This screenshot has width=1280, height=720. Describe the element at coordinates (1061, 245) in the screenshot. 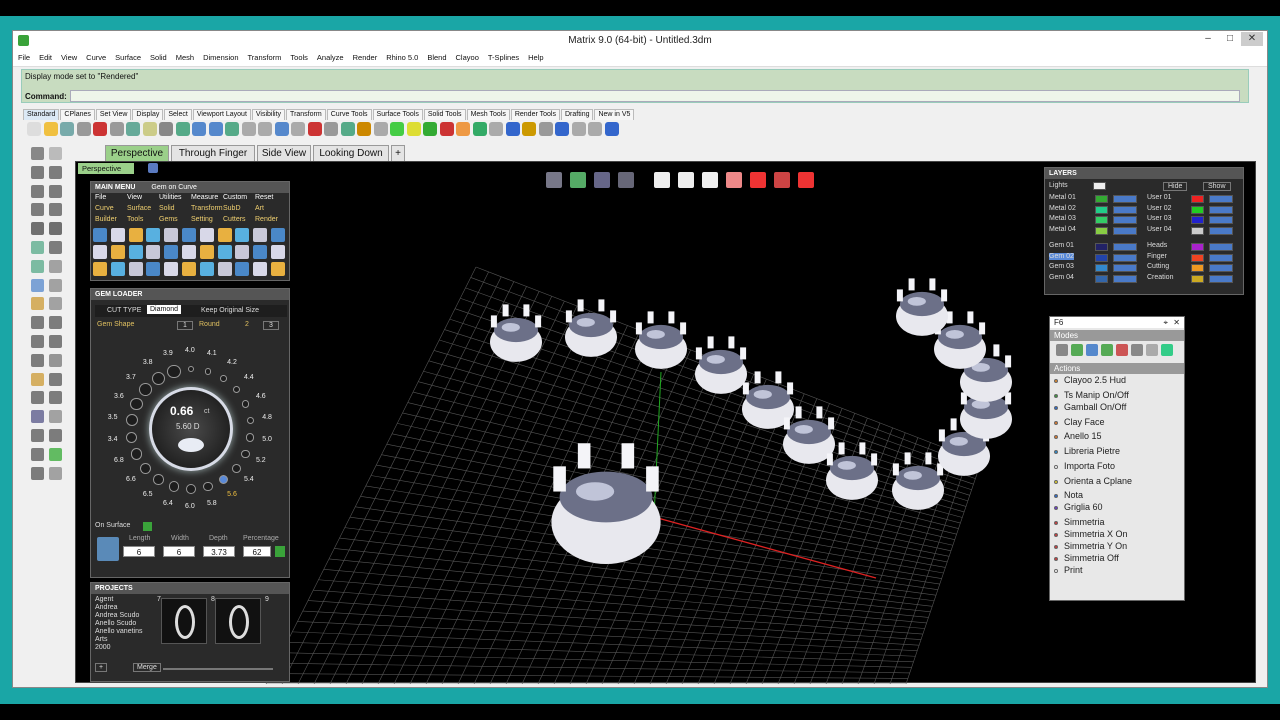

I see `layer-gem-01: Gem 01` at that location.